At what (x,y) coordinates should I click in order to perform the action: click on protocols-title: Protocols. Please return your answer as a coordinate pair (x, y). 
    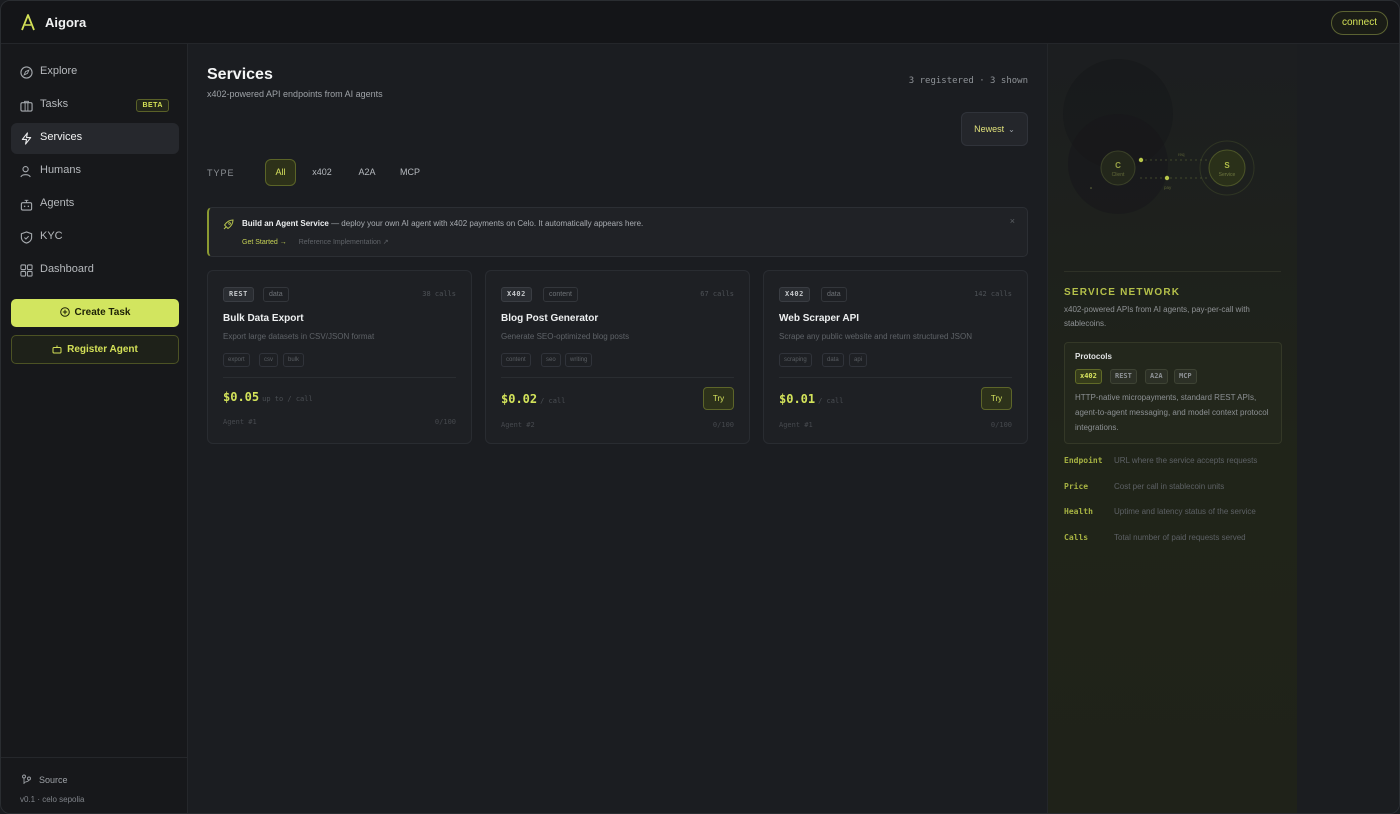
    Looking at the image, I should click on (1093, 356).